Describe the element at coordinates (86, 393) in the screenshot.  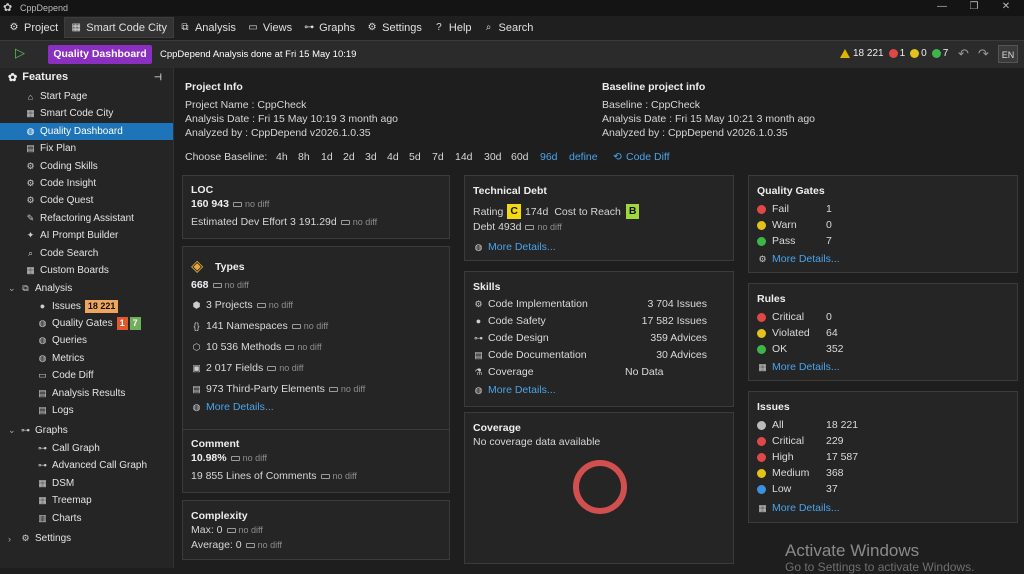
I see `sidebar-item-analysis-results: ▤ Analysis Results` at that location.